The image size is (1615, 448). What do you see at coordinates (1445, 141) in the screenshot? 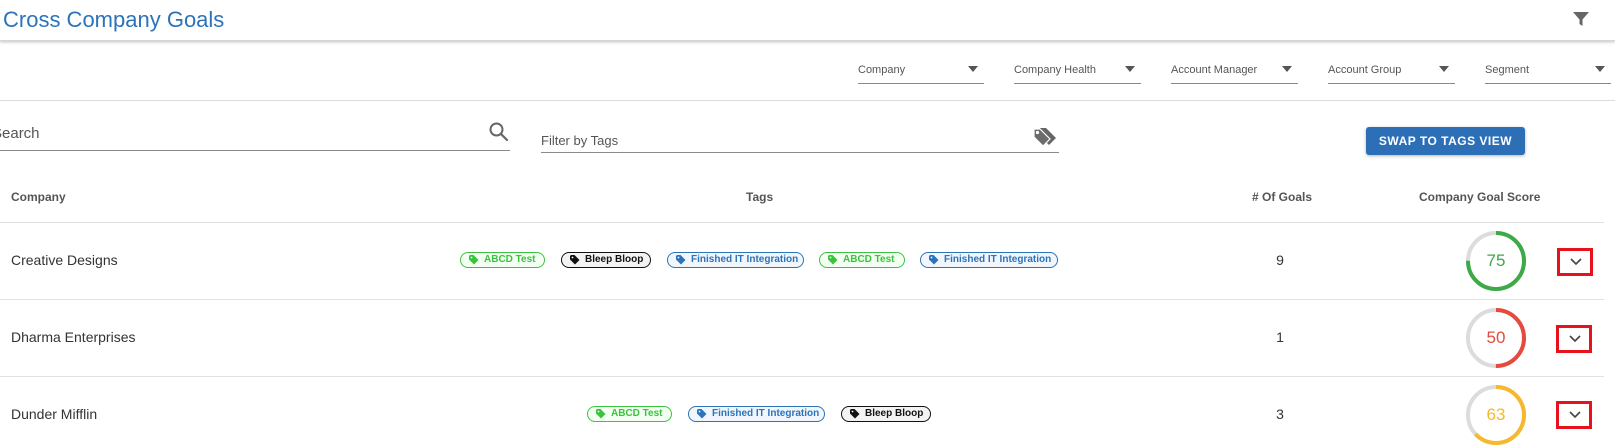
I see `swap-to-tags-view-button: SWAP TO TAGS VIEW` at bounding box center [1445, 141].